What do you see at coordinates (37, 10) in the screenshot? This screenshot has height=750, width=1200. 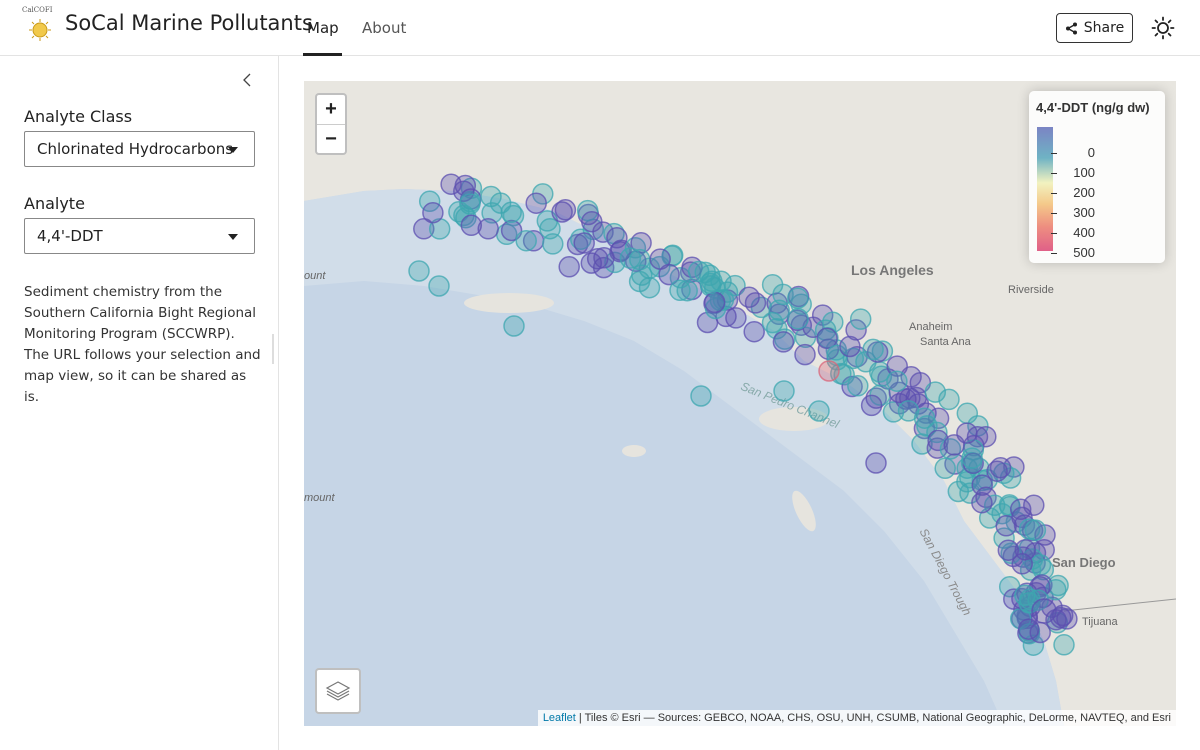 I see `logo-text: CalCOFI` at bounding box center [37, 10].